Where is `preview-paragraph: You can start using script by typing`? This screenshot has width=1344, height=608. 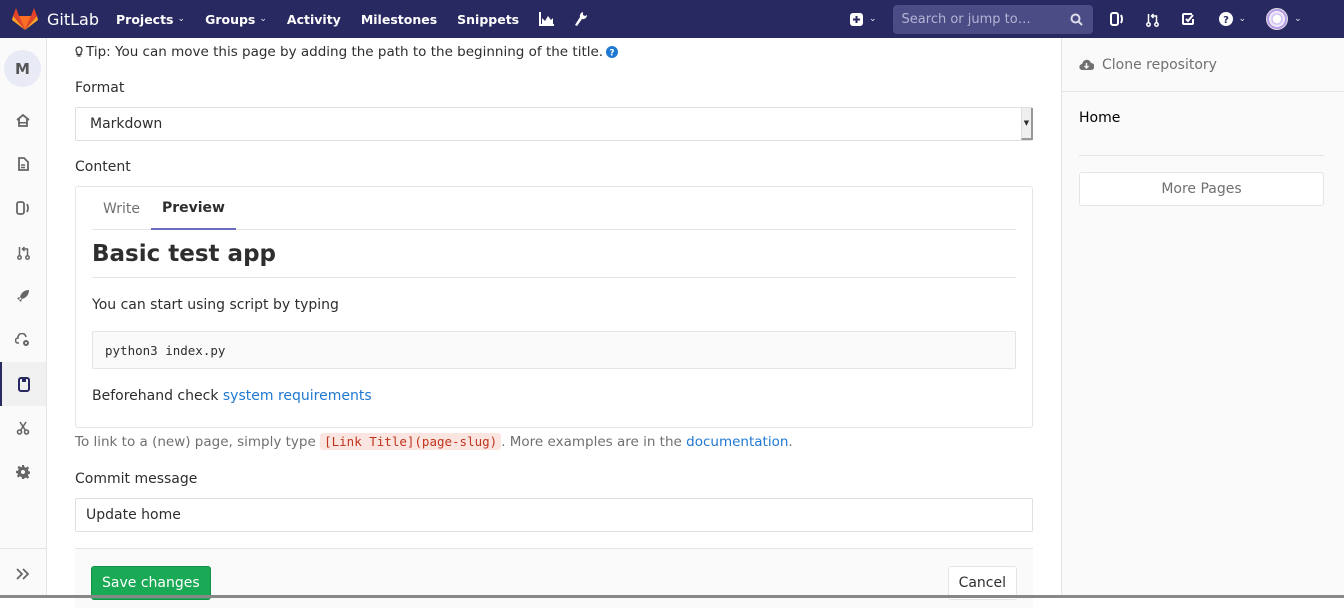 preview-paragraph: You can start using script by typing is located at coordinates (215, 305).